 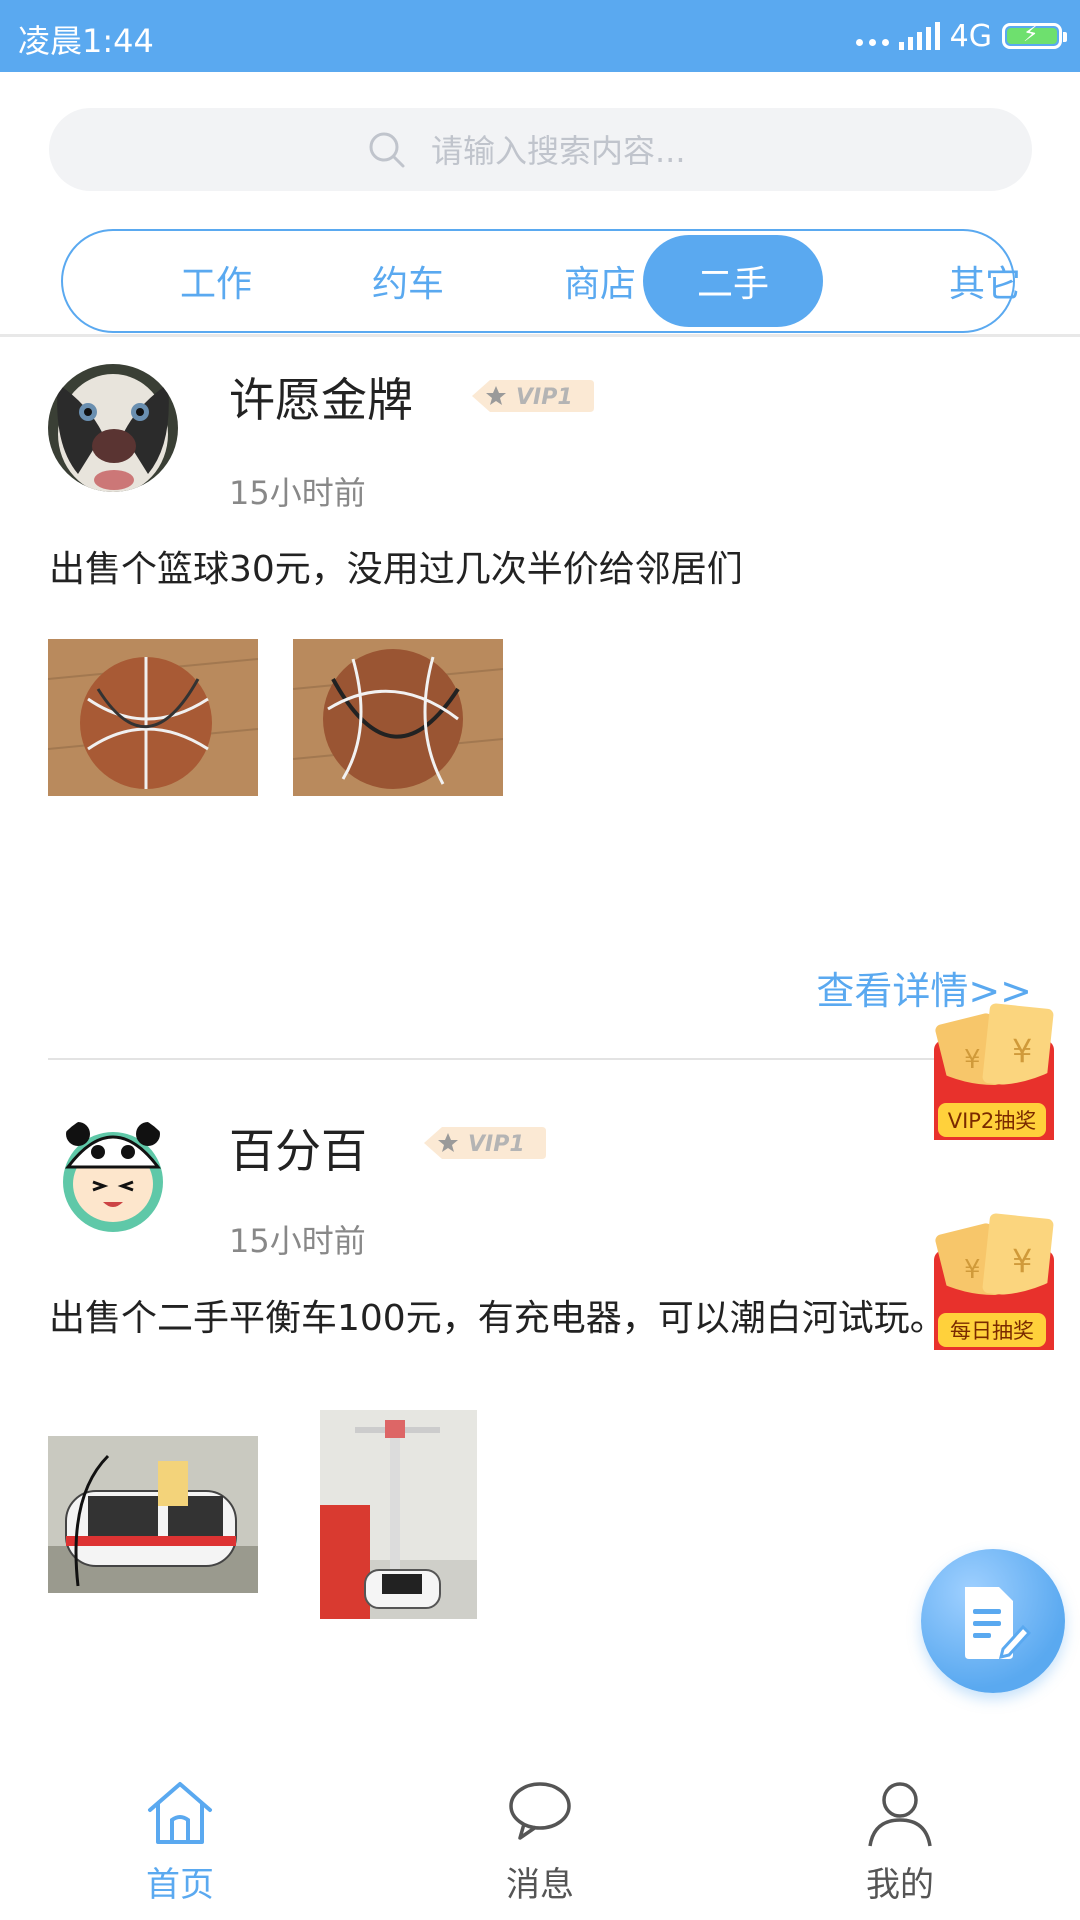 What do you see at coordinates (992, 1330) in the screenshot?
I see `daily-lottery-label: 每日抽奖` at bounding box center [992, 1330].